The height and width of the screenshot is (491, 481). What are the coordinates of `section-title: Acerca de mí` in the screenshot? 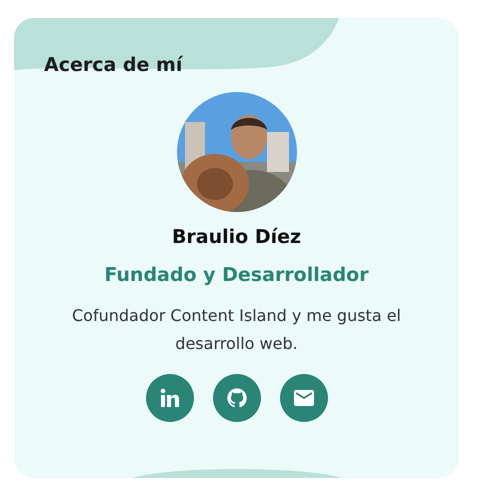 It's located at (113, 65).